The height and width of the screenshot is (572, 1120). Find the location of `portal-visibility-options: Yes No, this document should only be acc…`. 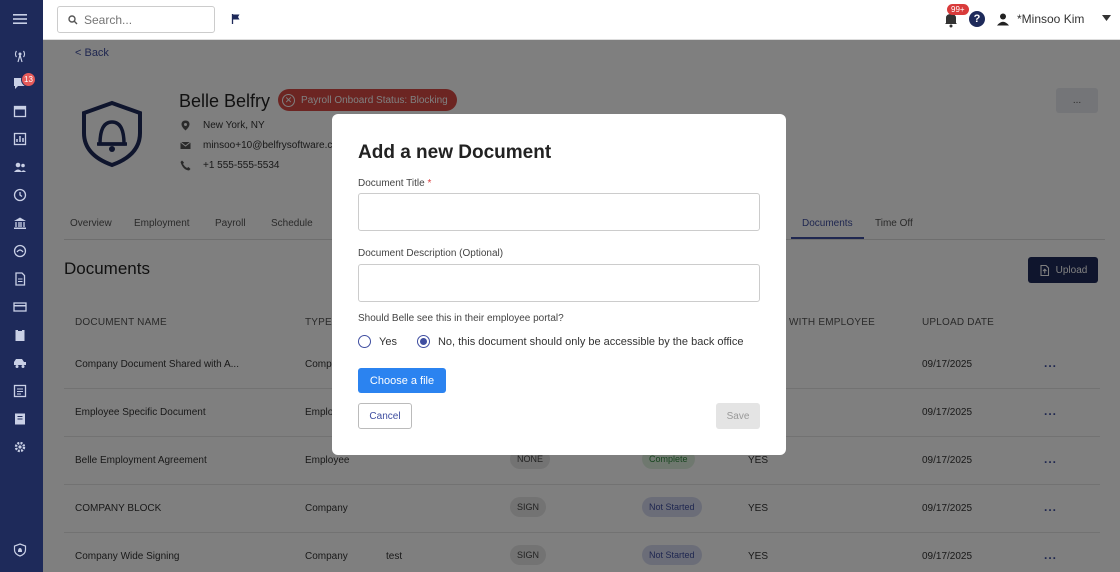

portal-visibility-options: Yes No, this document should only be acc… is located at coordinates (550, 341).